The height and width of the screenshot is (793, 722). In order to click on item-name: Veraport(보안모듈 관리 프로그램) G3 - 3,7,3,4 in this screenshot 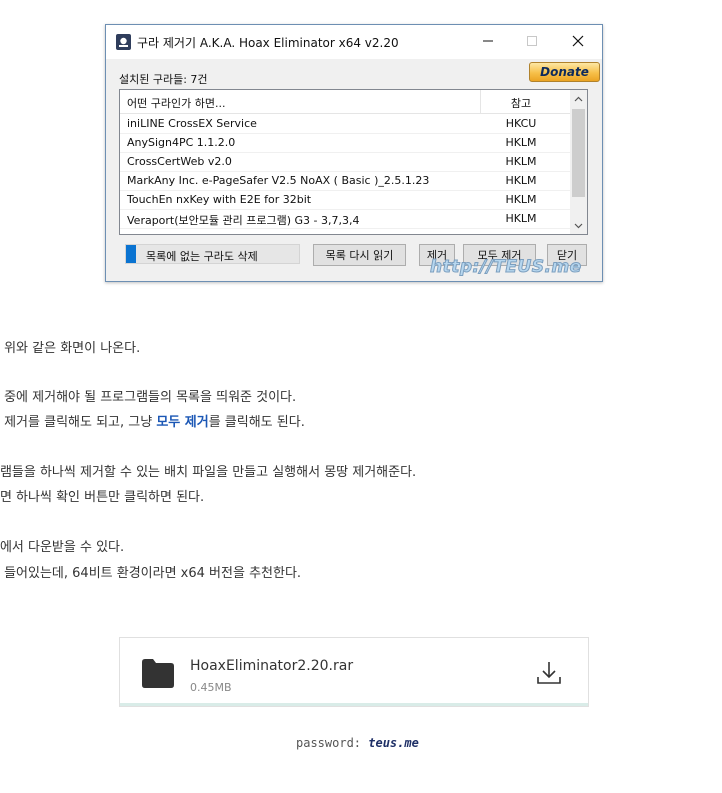, I will do `click(243, 220)`.